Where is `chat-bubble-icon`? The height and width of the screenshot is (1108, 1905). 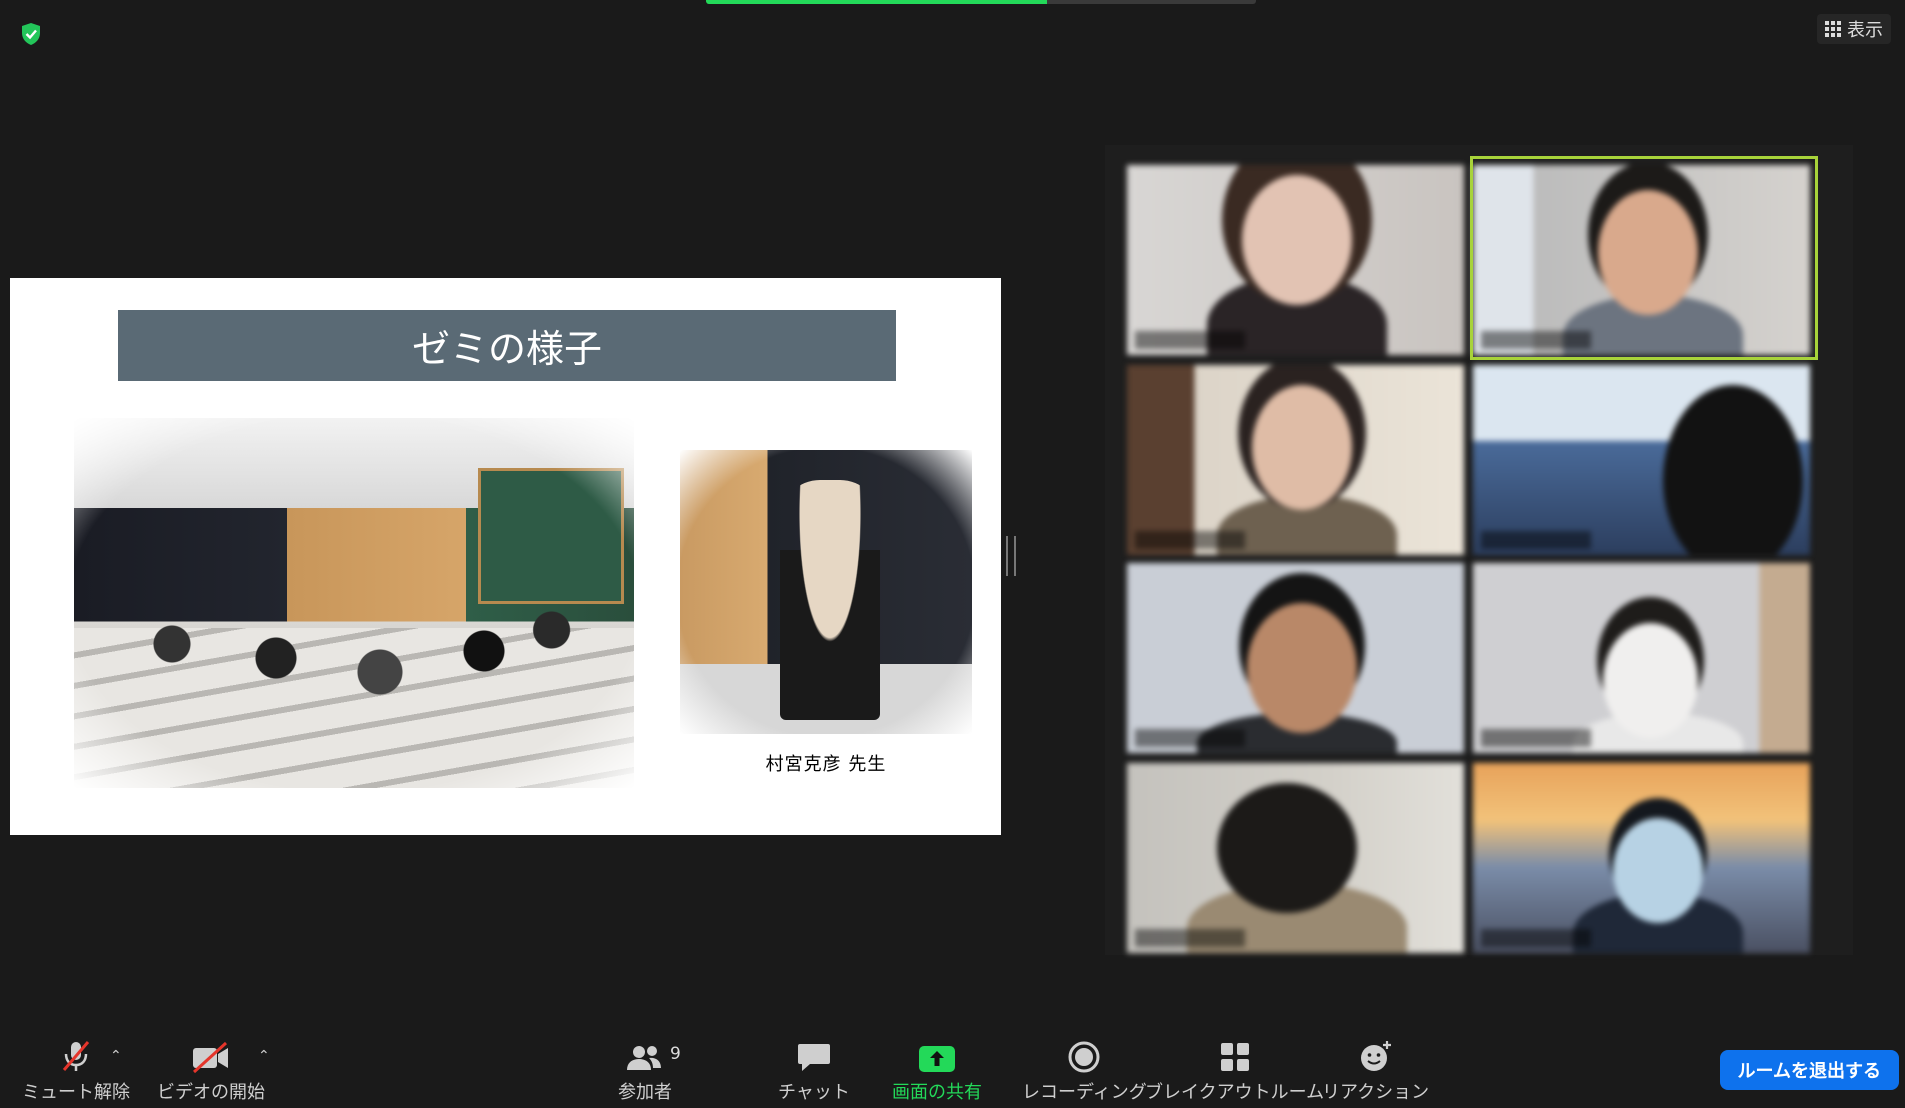
chat-bubble-icon is located at coordinates (813, 1057).